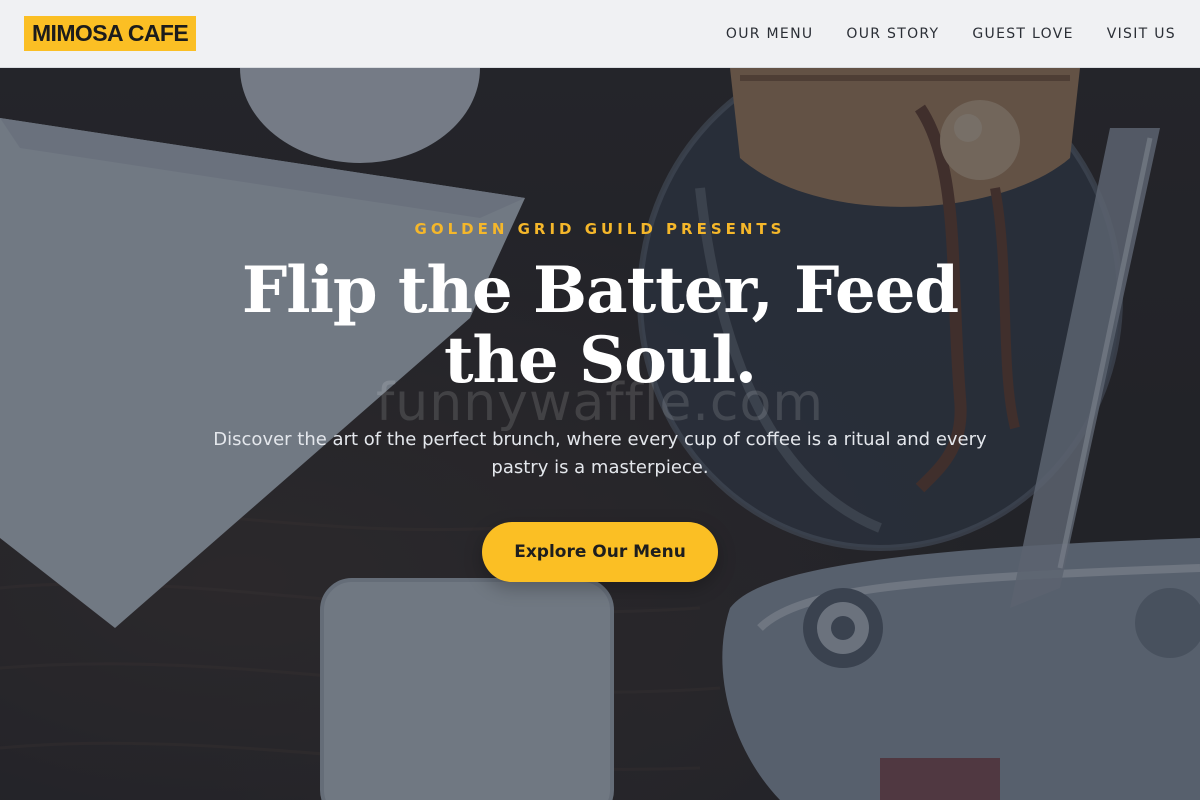 This screenshot has width=1200, height=800. I want to click on site-logo: MIMOSA CAFE, so click(110, 33).